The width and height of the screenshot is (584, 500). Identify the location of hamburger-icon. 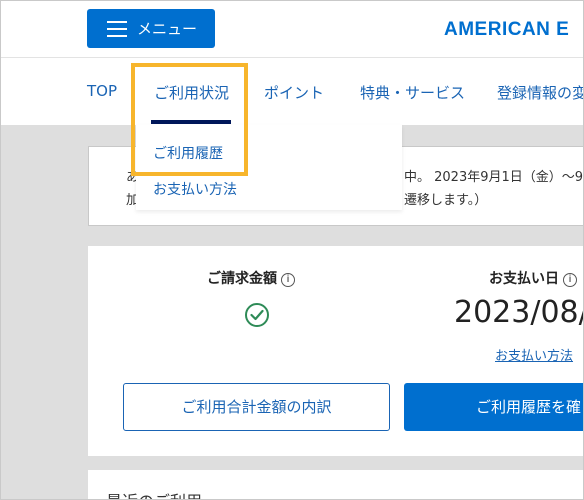
(117, 28).